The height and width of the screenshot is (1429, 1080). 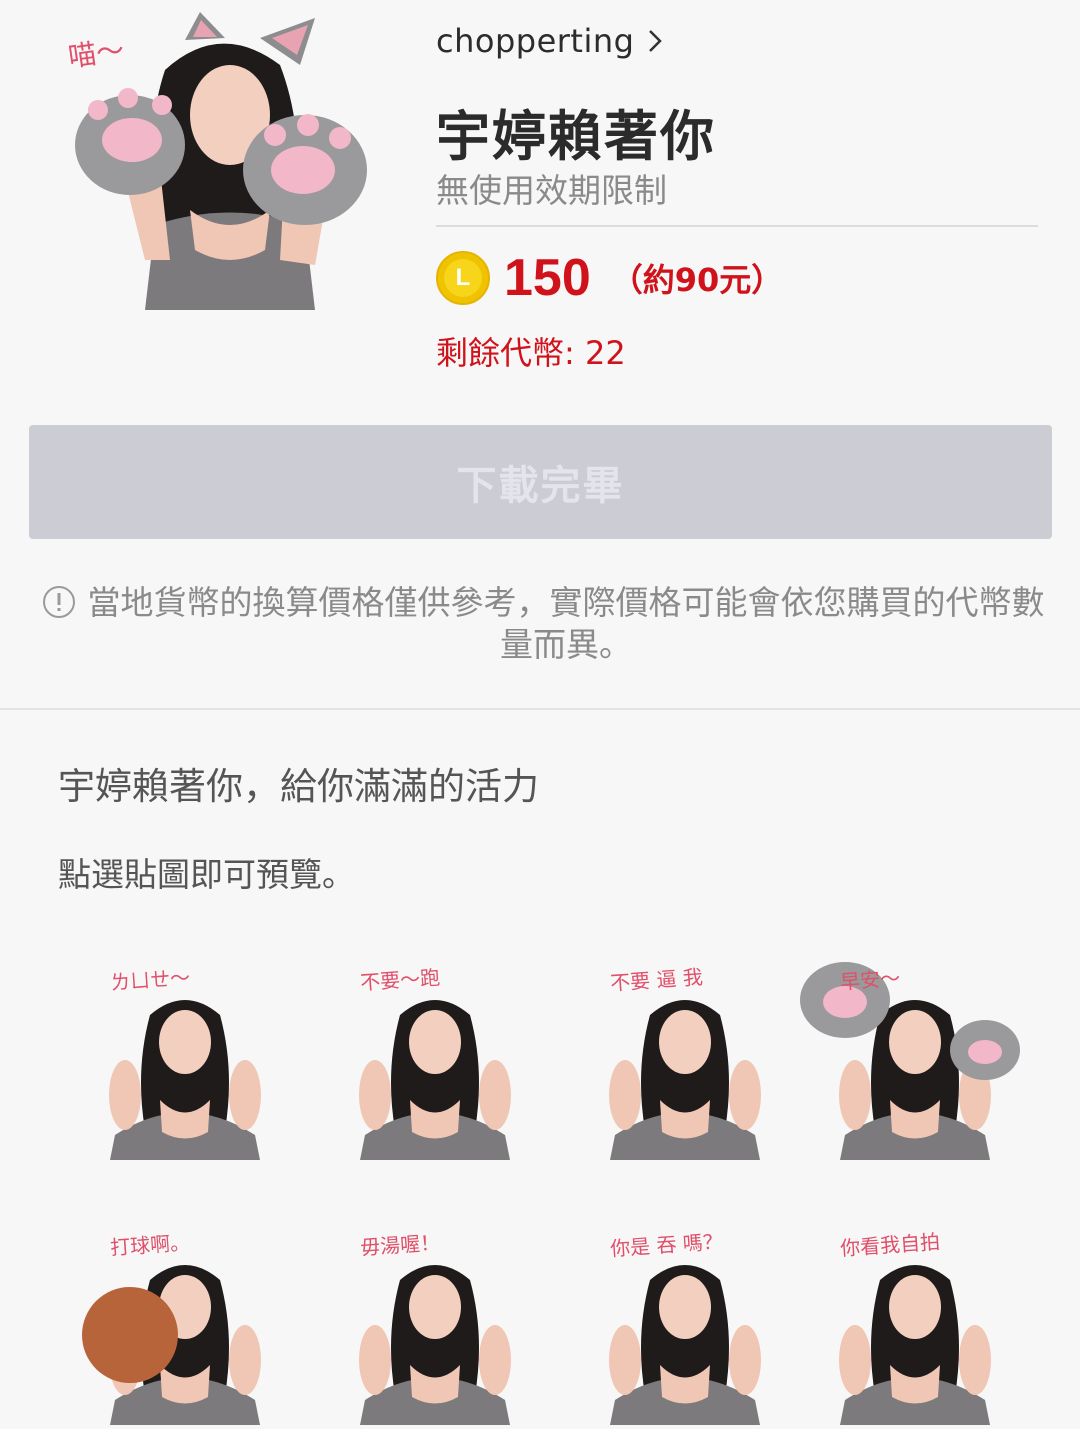 I want to click on header-divider, so click(x=737, y=226).